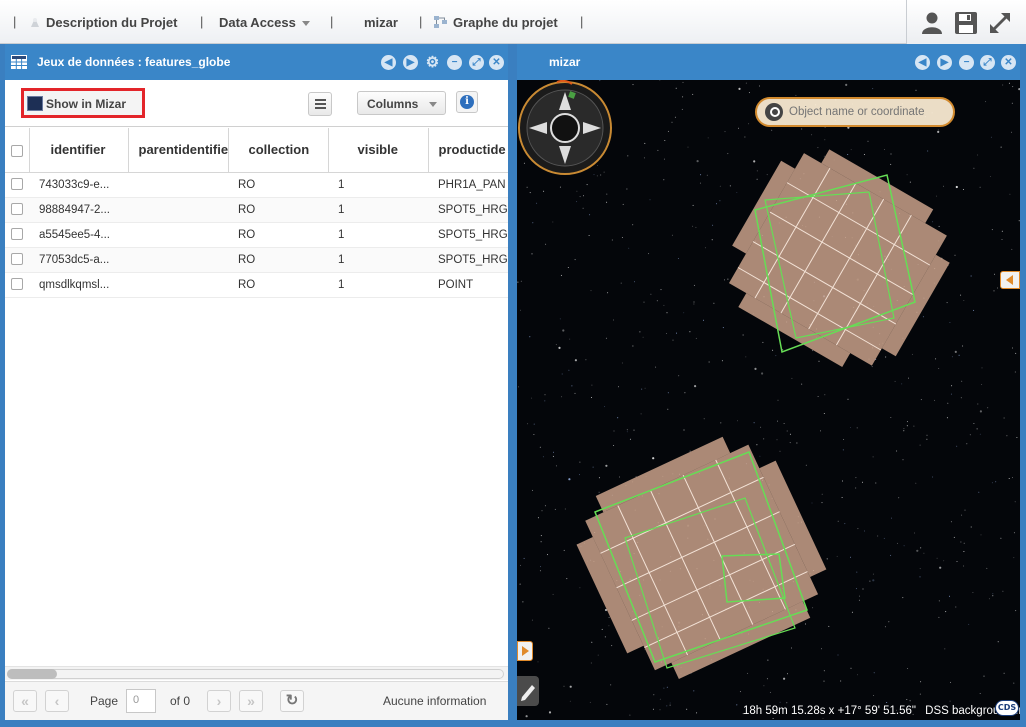  What do you see at coordinates (256, 285) in the screenshot?
I see `table-row: qmsdlkqmsl... RO 1 POINT` at bounding box center [256, 285].